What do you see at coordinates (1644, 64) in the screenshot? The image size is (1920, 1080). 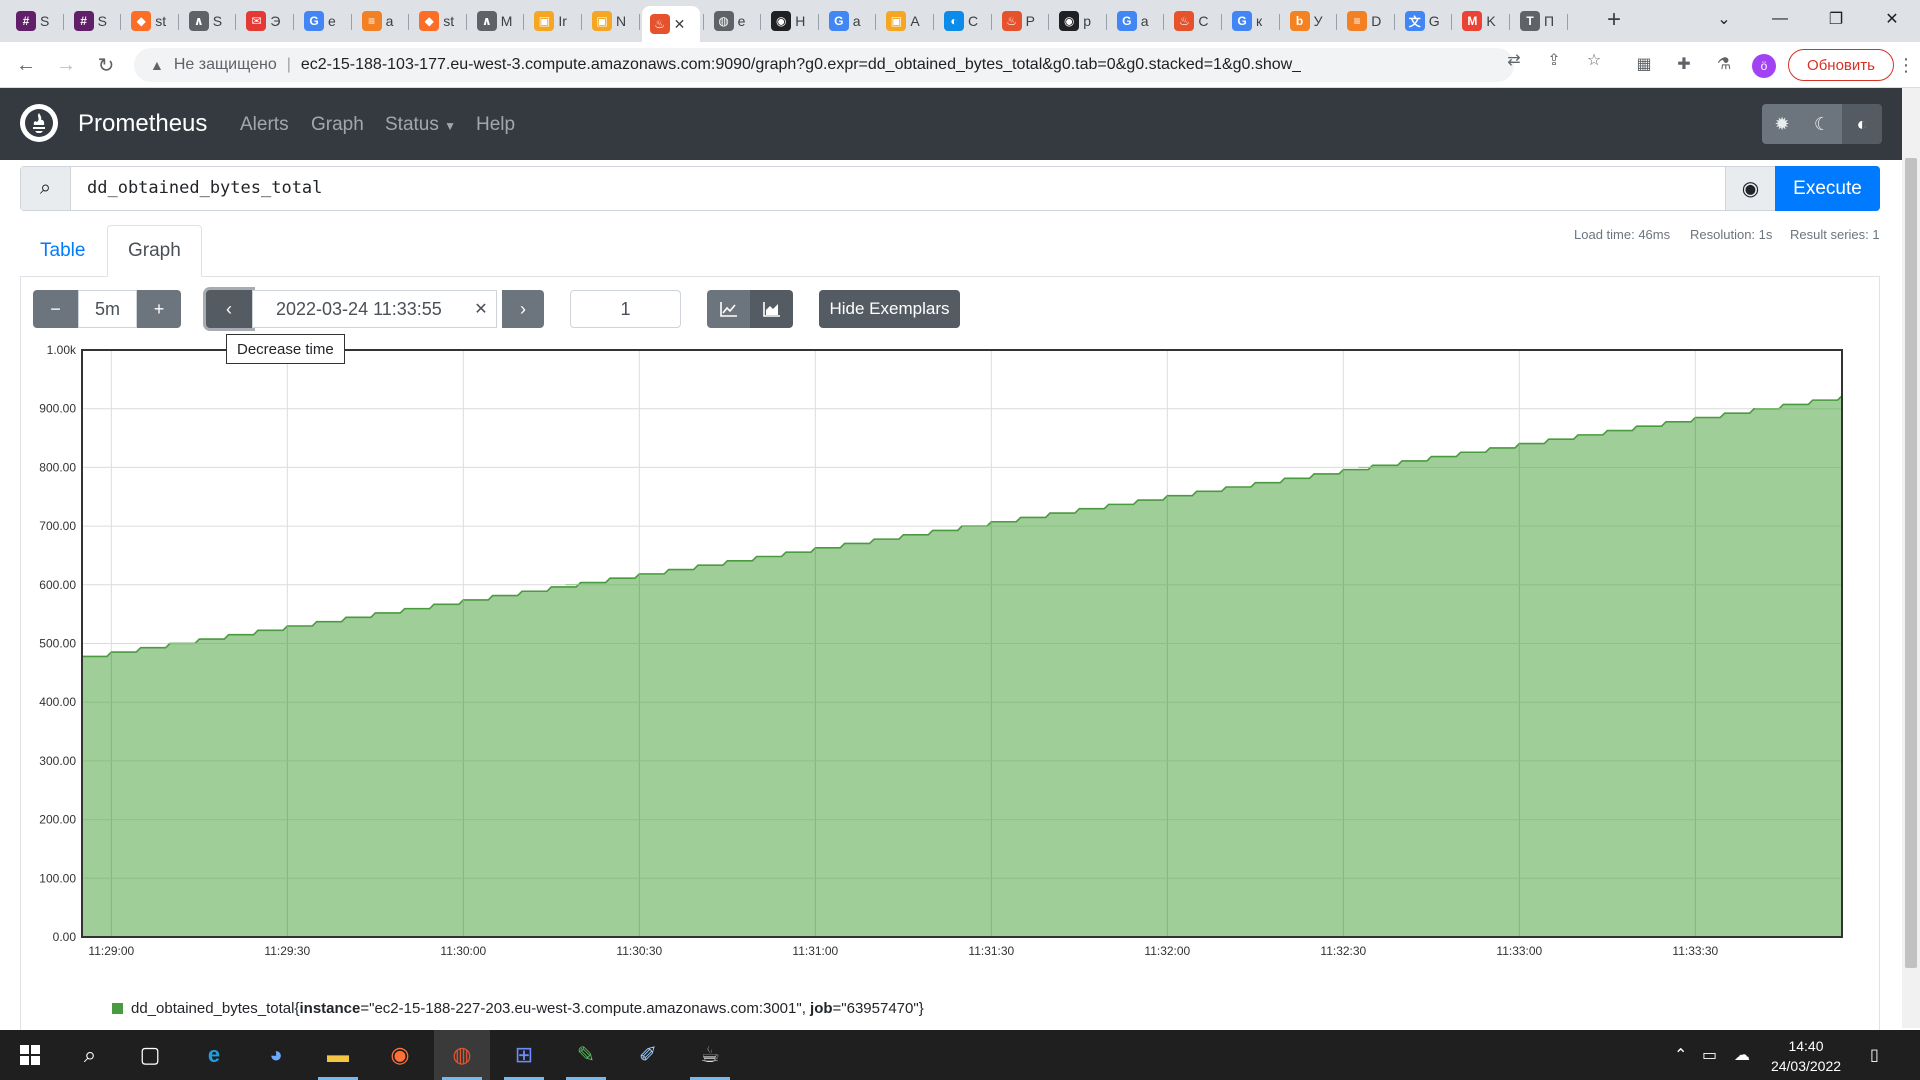 I see `qr-code-icon: ▦` at bounding box center [1644, 64].